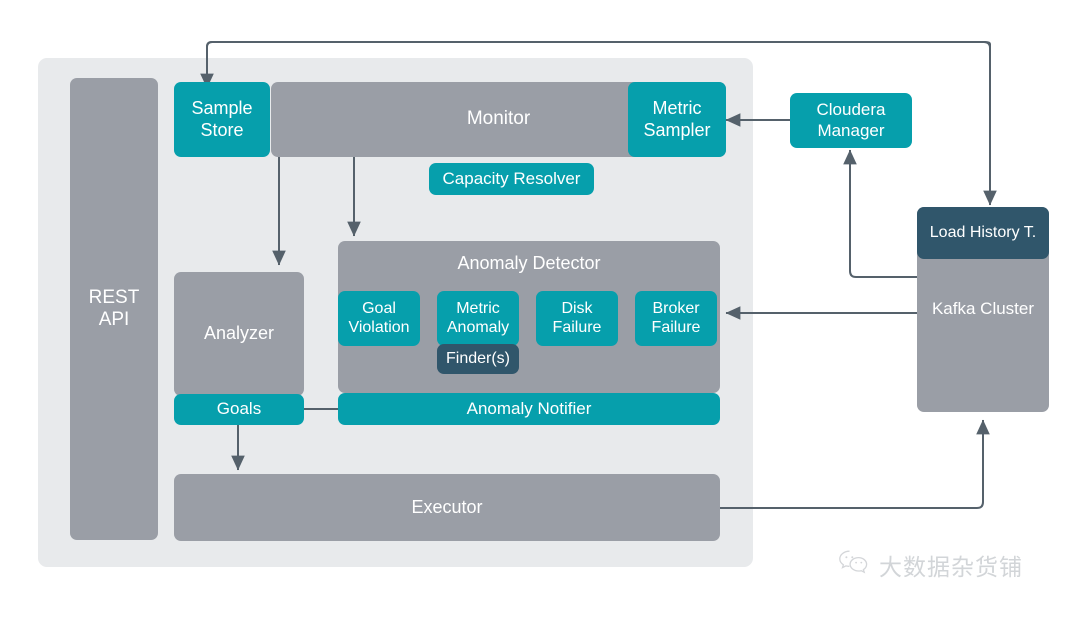 This screenshot has height=620, width=1080. I want to click on edge-executor-to-kafka-cluster, so click(853, 464).